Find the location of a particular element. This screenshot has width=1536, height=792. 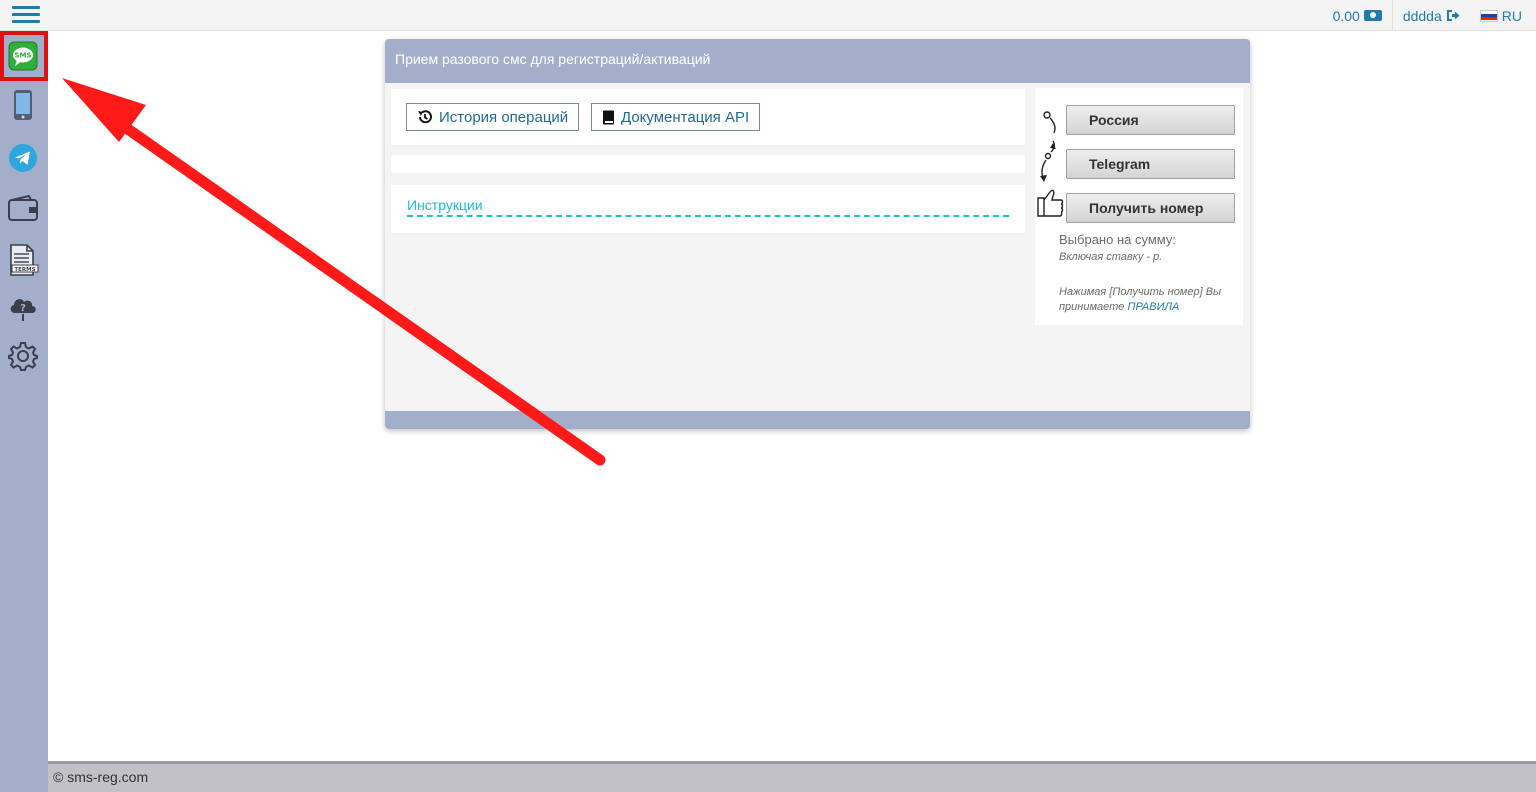

get-number-button: Получить номер is located at coordinates (1150, 208).